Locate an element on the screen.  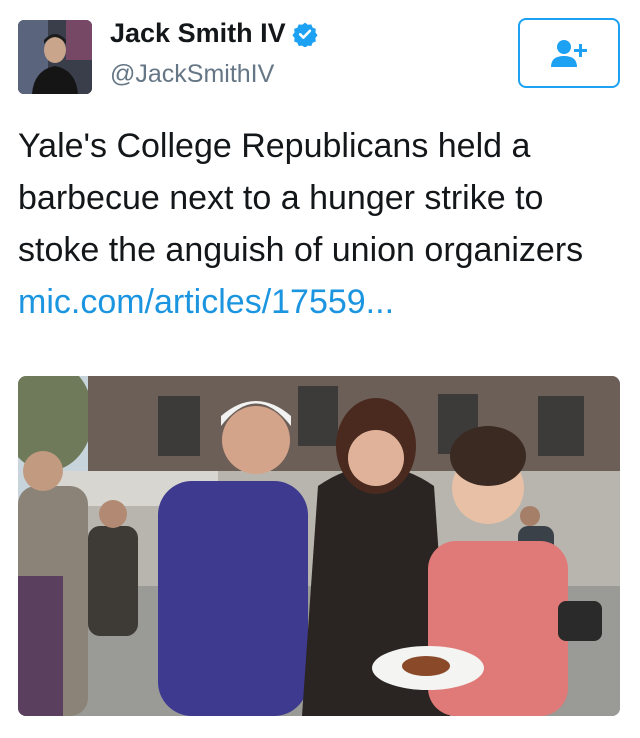
add-user-icon is located at coordinates (569, 53).